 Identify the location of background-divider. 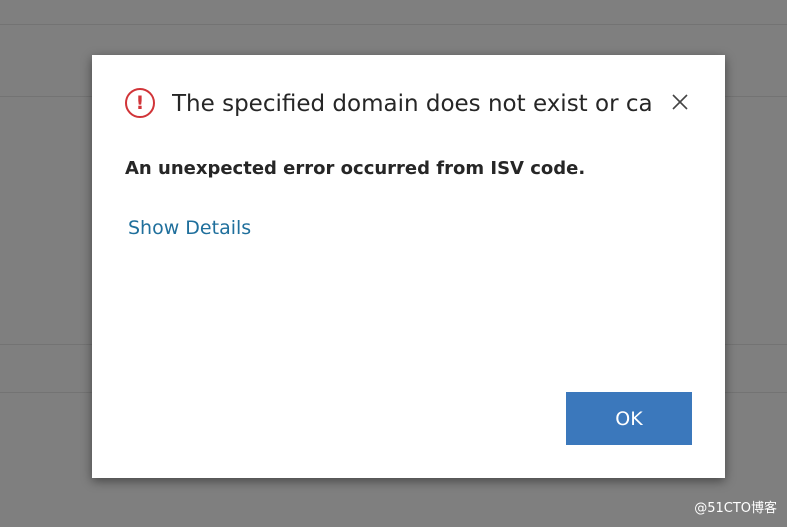
(393, 24).